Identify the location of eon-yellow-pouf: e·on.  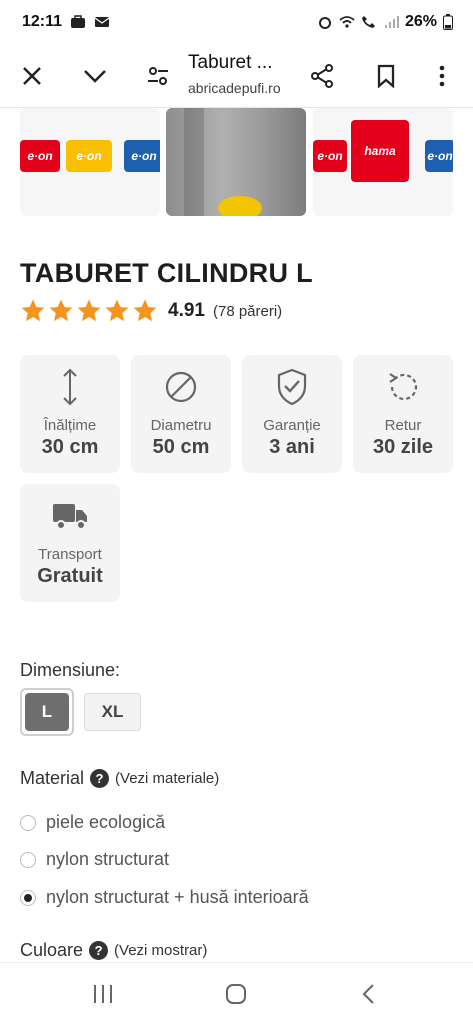
(89, 156).